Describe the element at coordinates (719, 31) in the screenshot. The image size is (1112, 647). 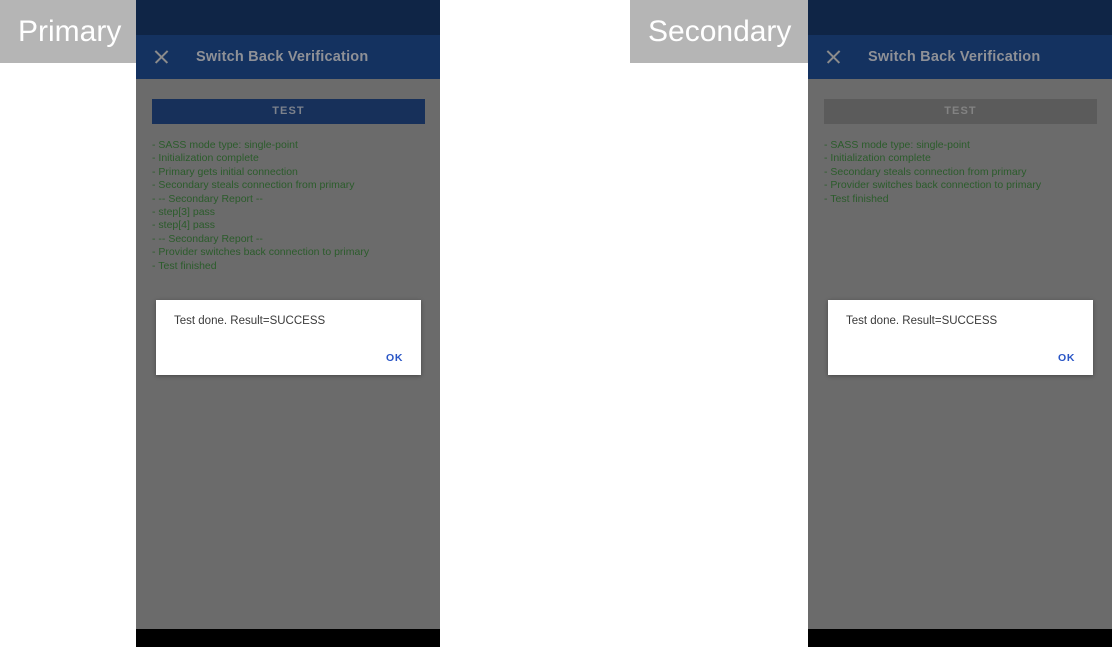
I see `caption-secondary: Secondary` at that location.